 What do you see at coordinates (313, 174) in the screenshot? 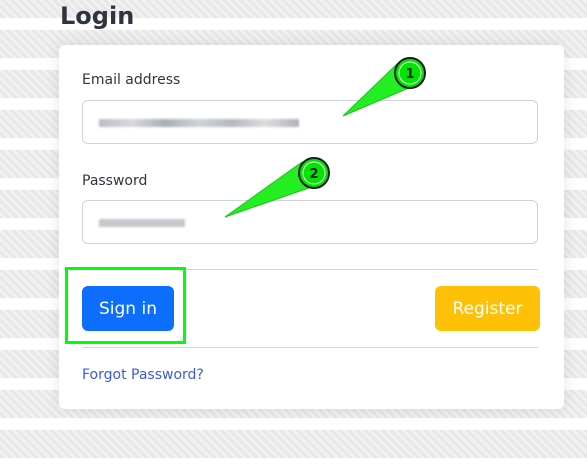
I see `step-2-label: 2` at bounding box center [313, 174].